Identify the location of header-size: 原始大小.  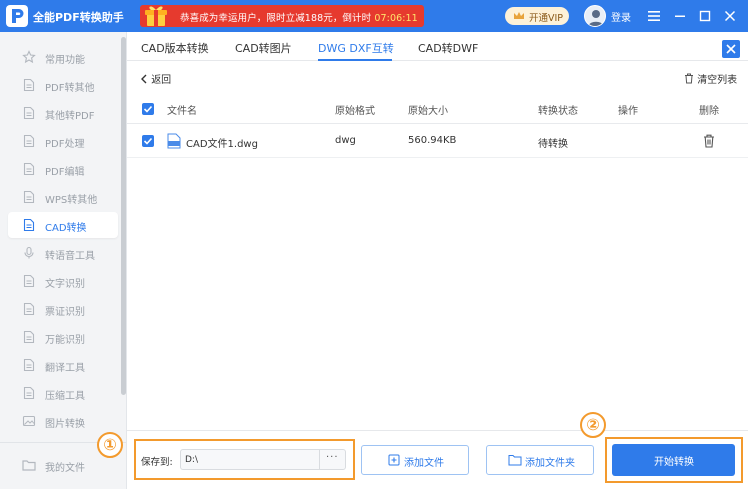
(428, 111).